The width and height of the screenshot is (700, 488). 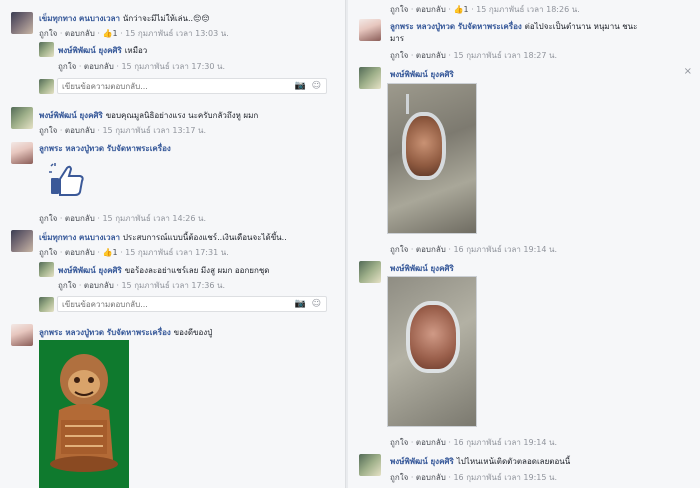 What do you see at coordinates (136, 50) in the screenshot?
I see `comment-text: เหมือว` at bounding box center [136, 50].